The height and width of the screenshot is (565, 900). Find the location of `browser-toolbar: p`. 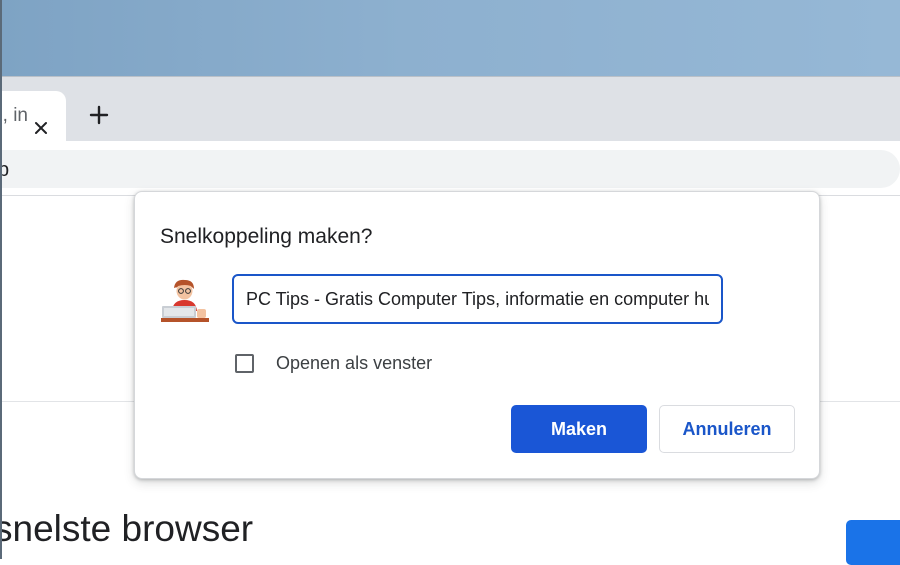

browser-toolbar: p is located at coordinates (450, 168).